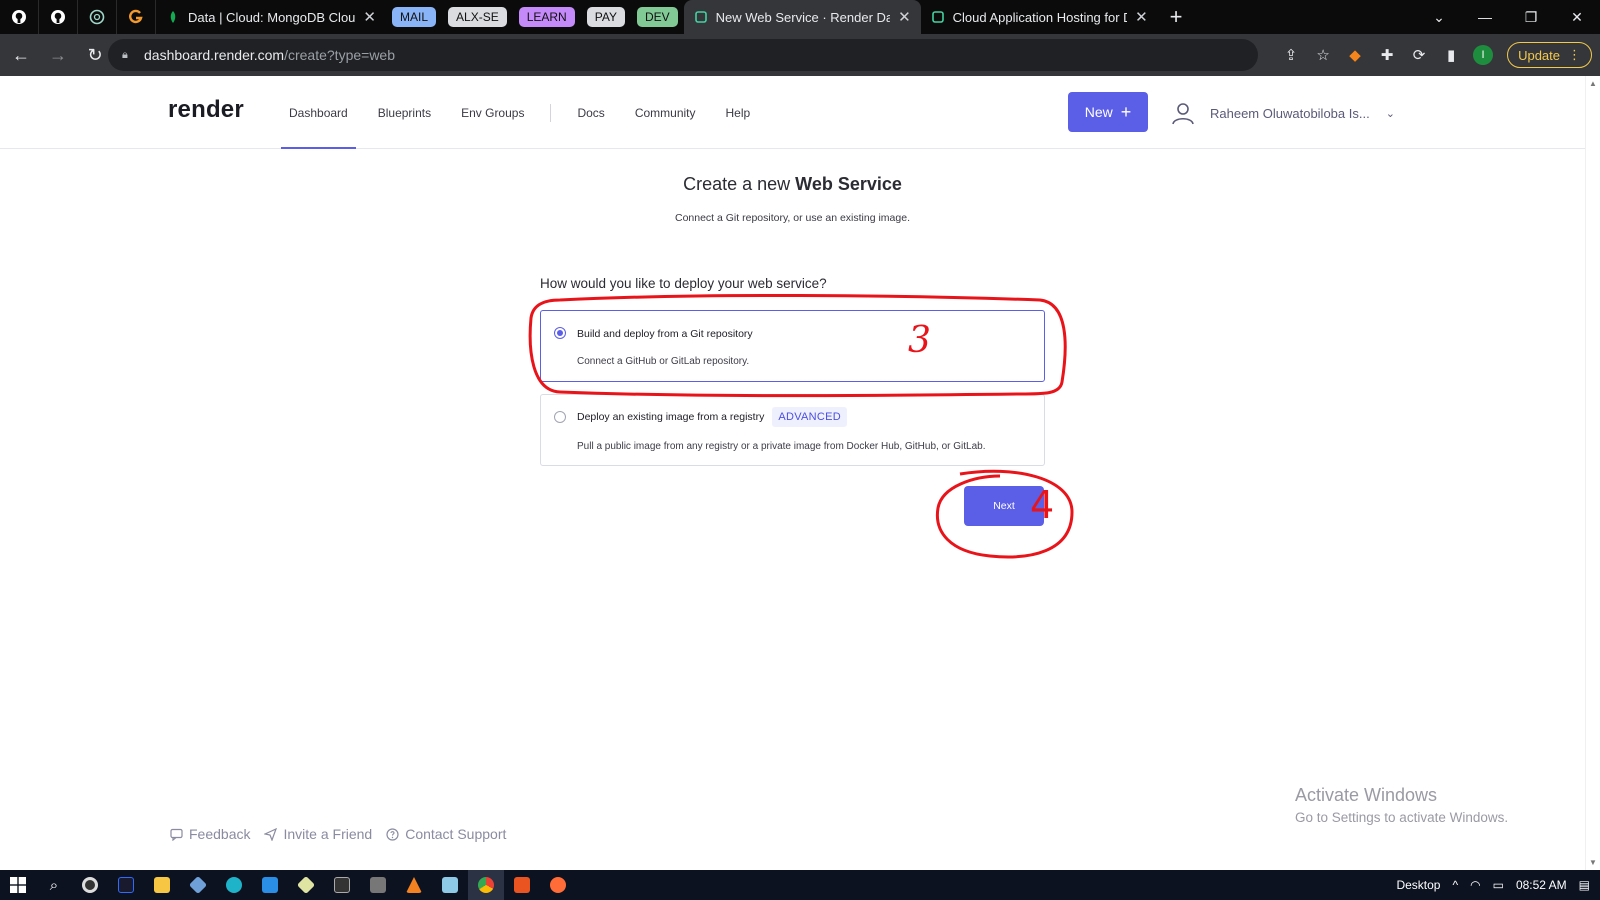  What do you see at coordinates (1355, 55) in the screenshot?
I see `metamask-icon: ◆` at bounding box center [1355, 55].